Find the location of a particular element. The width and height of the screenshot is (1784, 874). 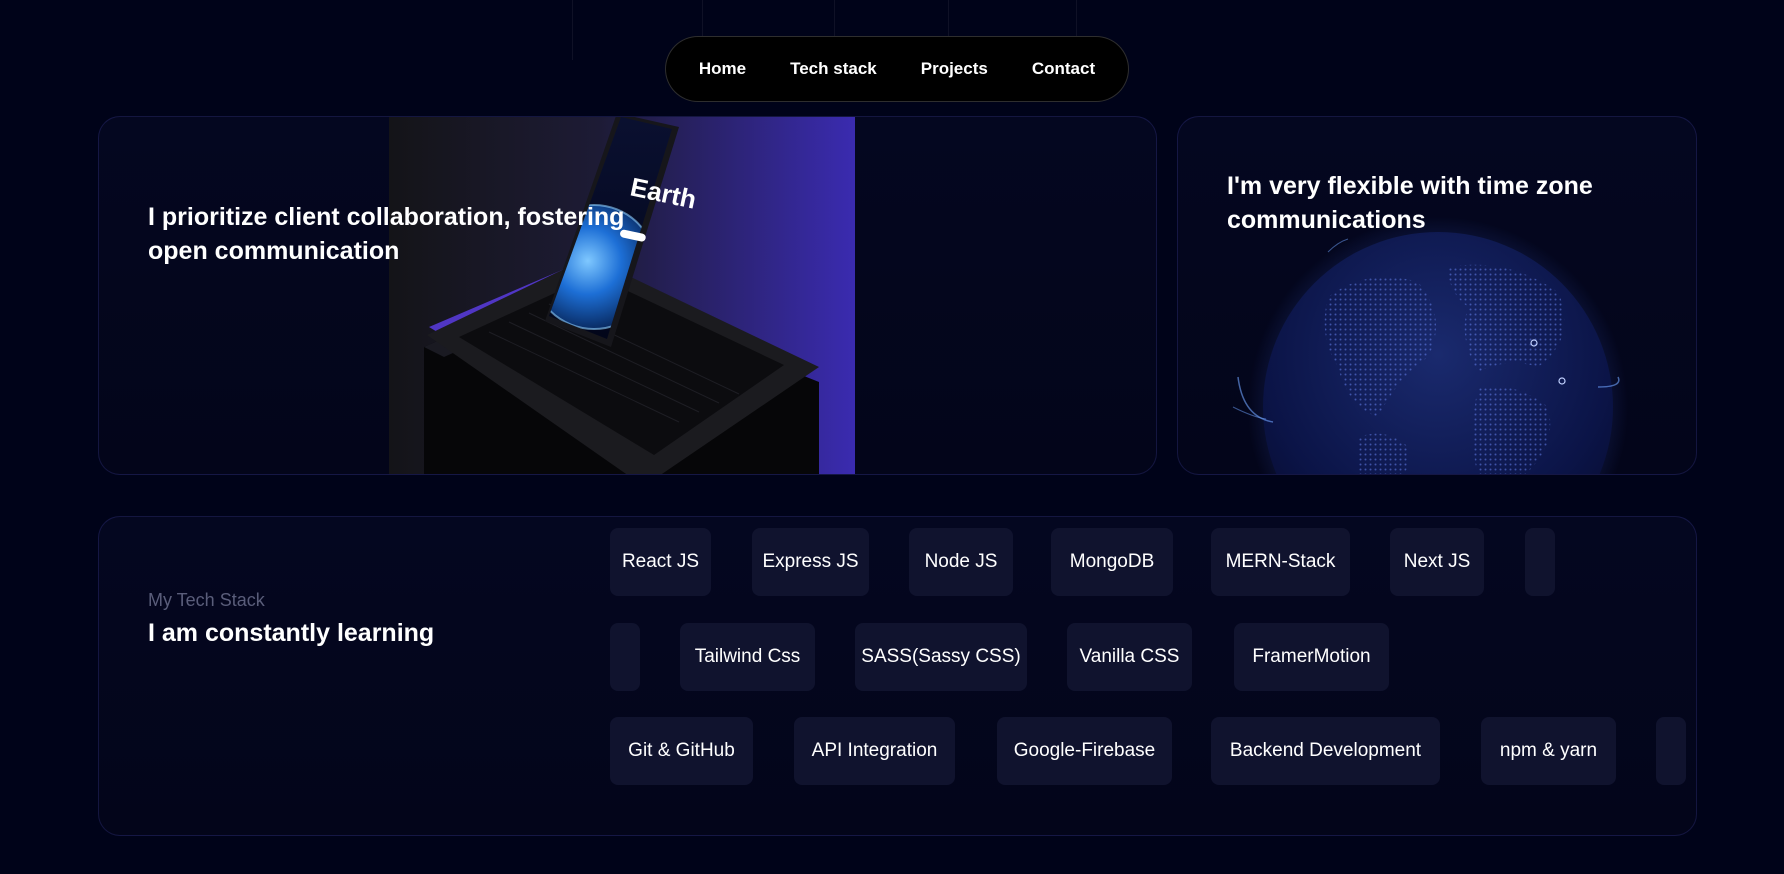

background-grid-line is located at coordinates (572, 30).